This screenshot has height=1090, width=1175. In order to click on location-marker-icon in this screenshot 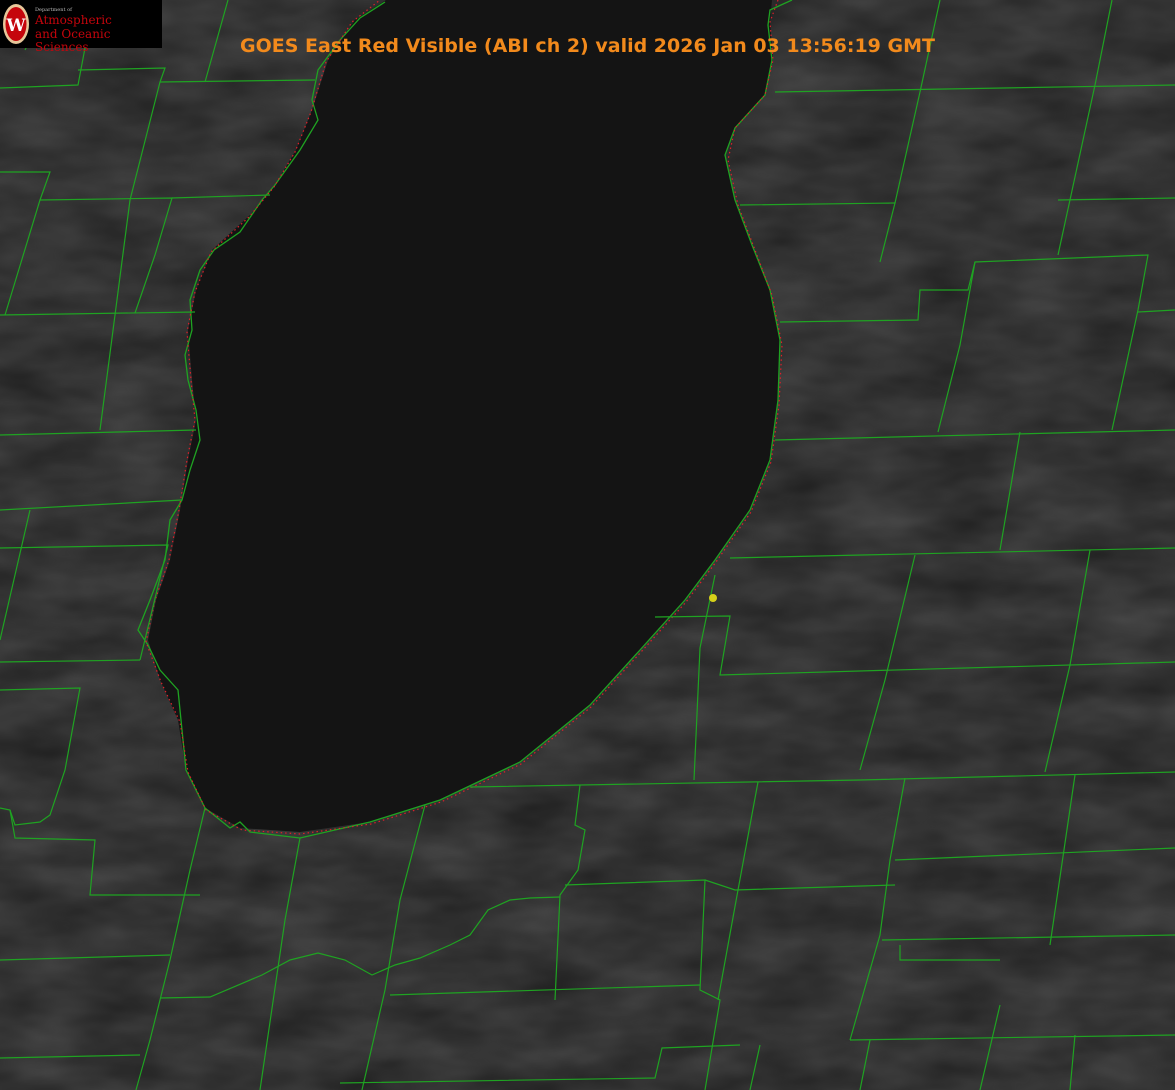, I will do `click(713, 598)`.